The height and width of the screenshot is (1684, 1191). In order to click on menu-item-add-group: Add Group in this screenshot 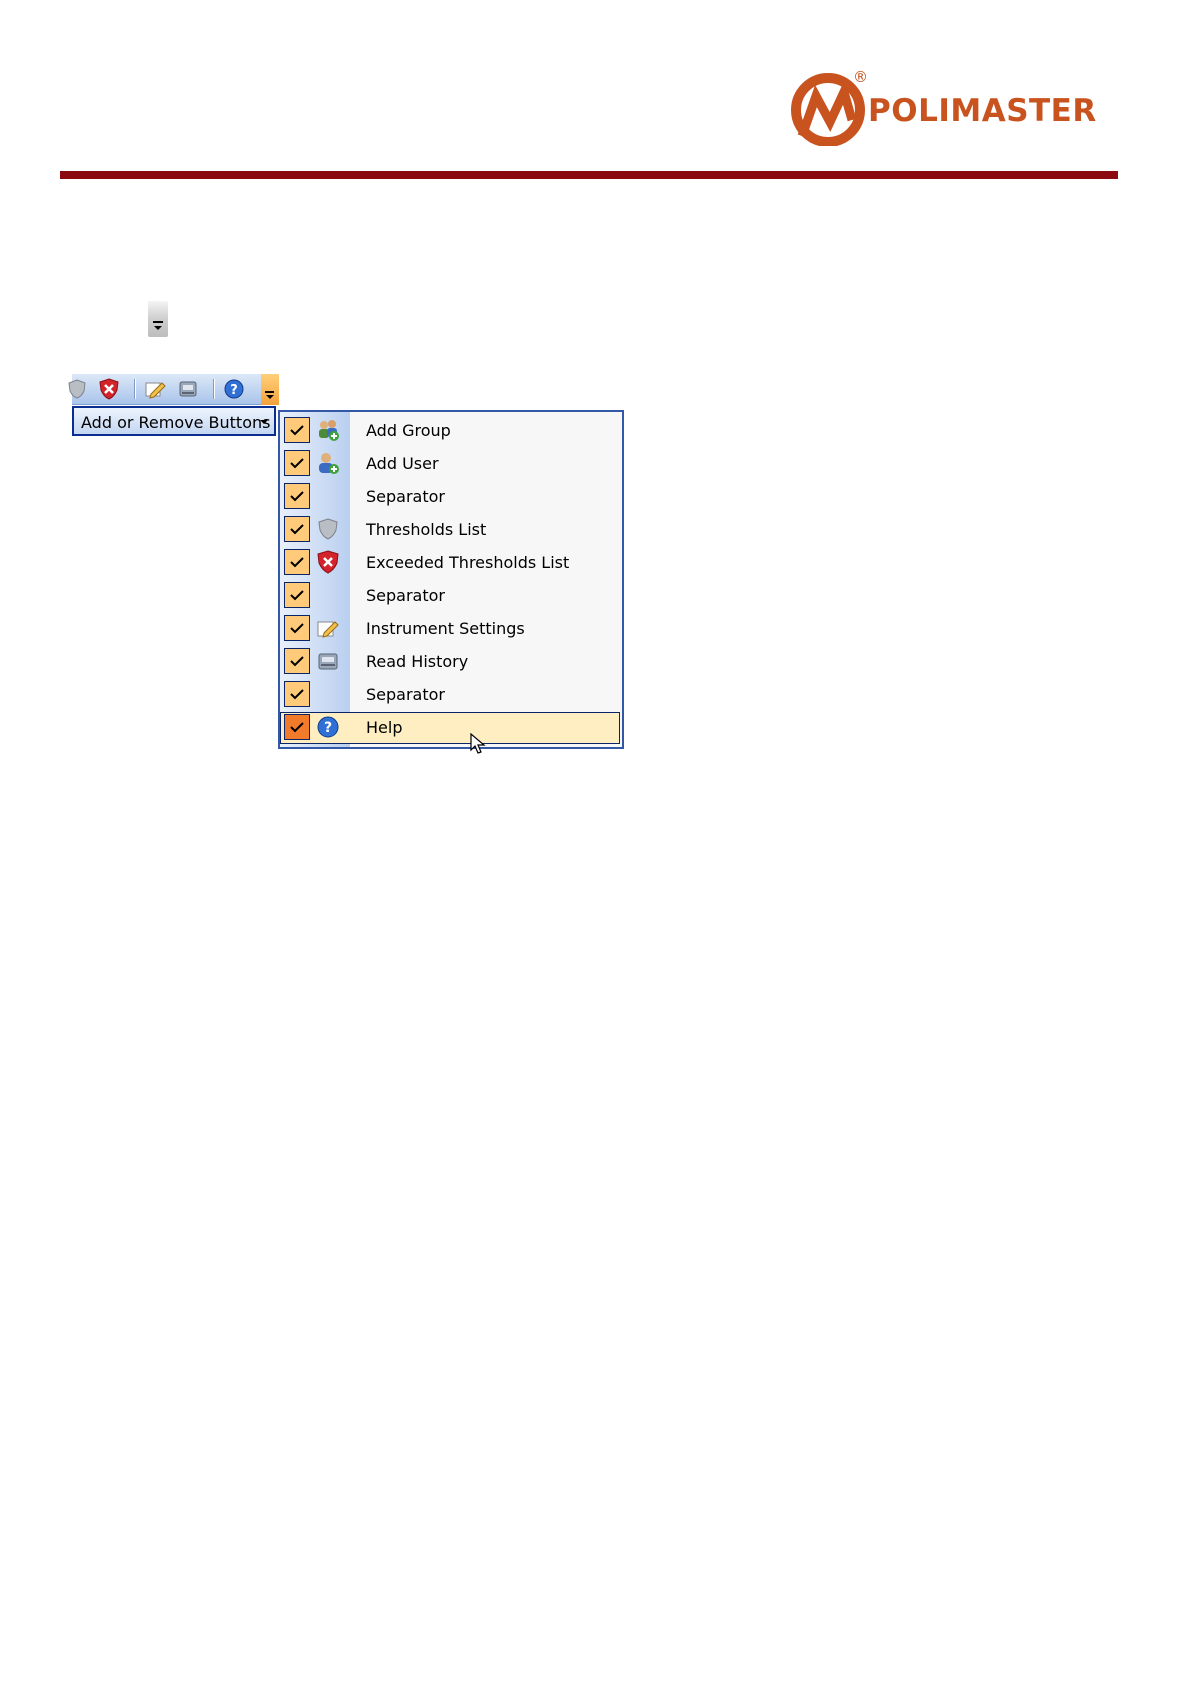, I will do `click(451, 430)`.